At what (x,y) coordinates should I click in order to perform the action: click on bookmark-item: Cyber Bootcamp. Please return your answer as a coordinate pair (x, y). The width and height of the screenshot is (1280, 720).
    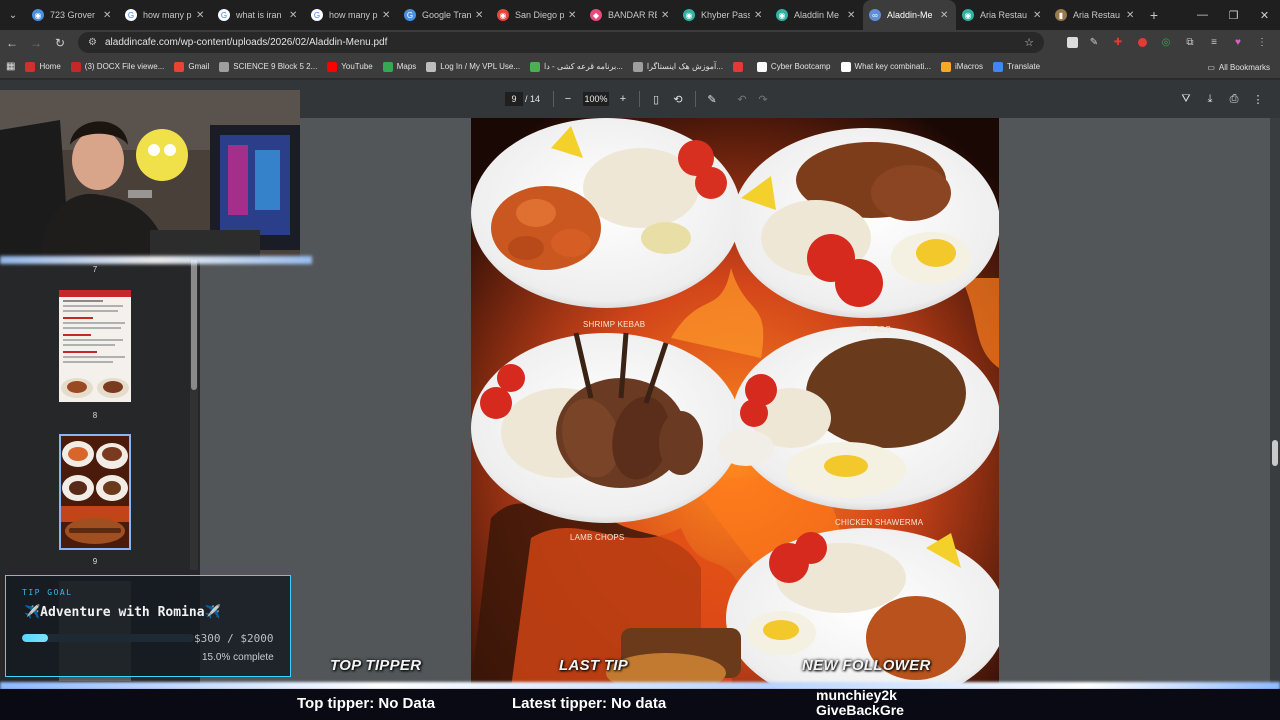
    Looking at the image, I should click on (793, 66).